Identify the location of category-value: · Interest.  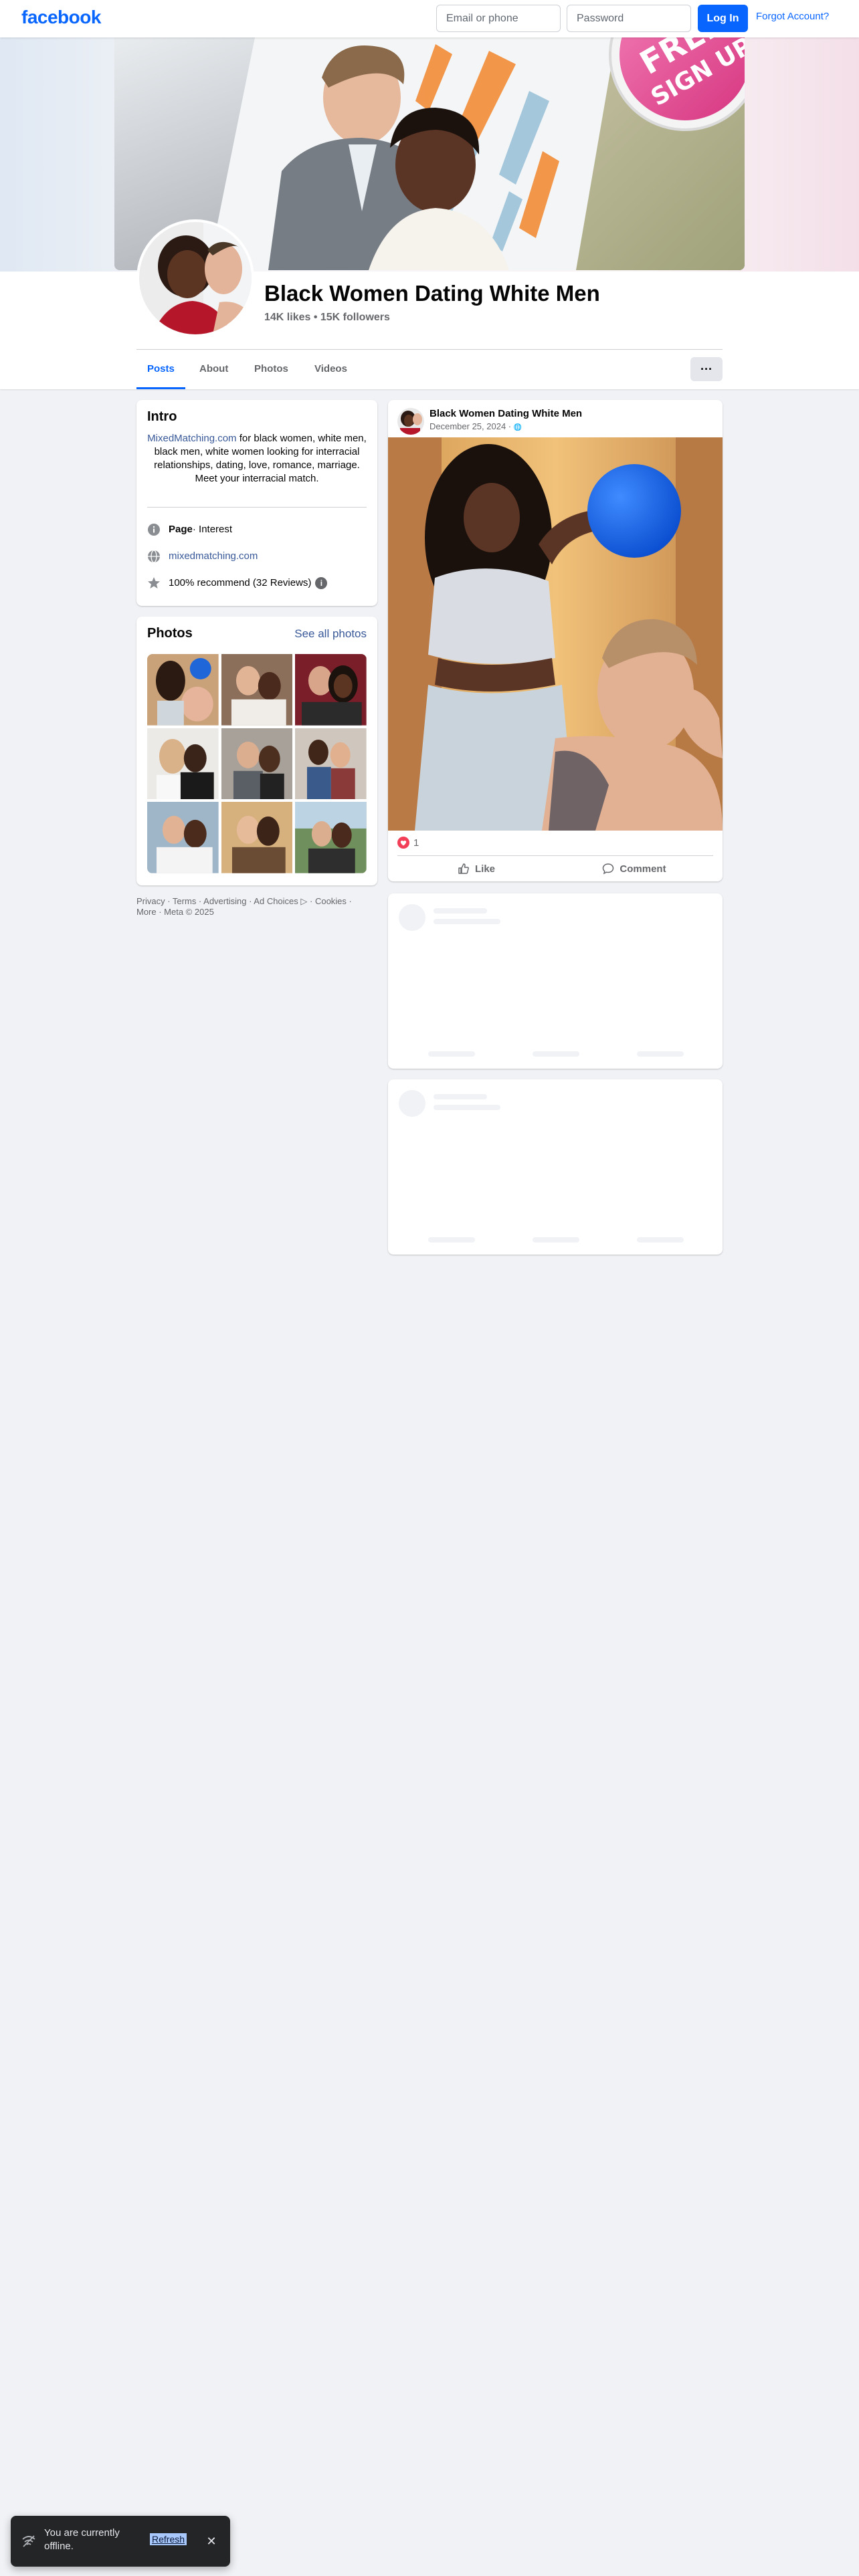
(212, 530).